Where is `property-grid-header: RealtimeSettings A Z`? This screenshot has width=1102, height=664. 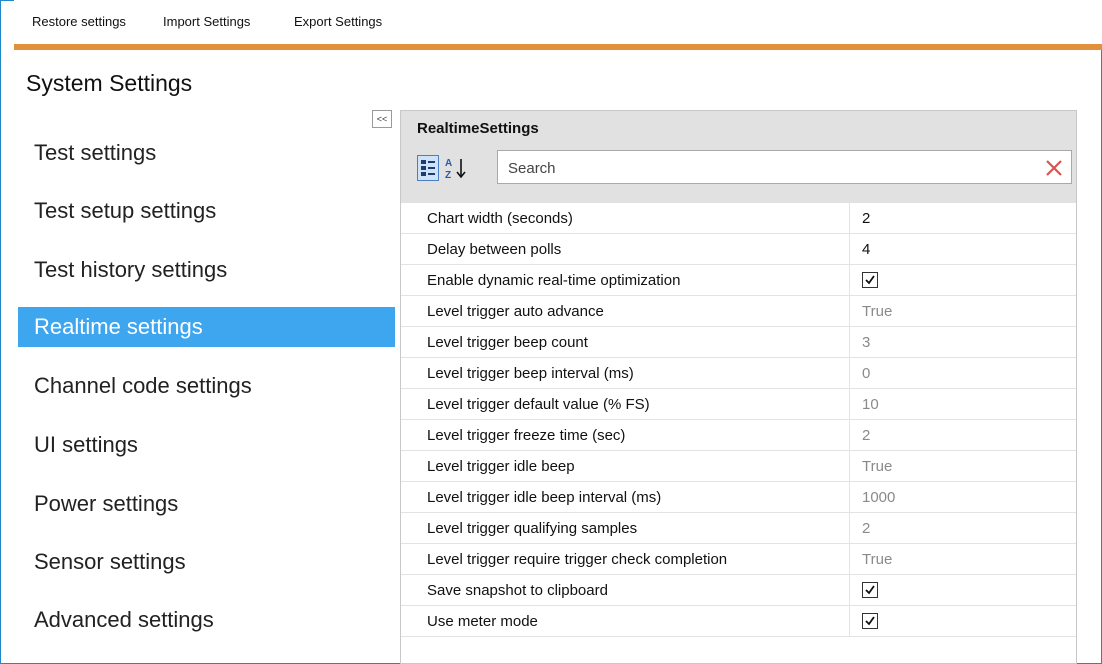
property-grid-header: RealtimeSettings A Z is located at coordinates (738, 157).